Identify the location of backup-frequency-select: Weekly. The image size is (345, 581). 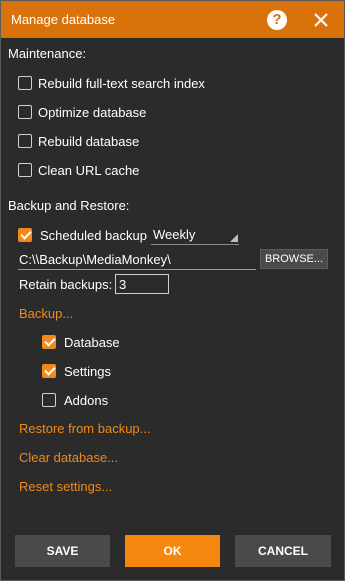
(195, 236).